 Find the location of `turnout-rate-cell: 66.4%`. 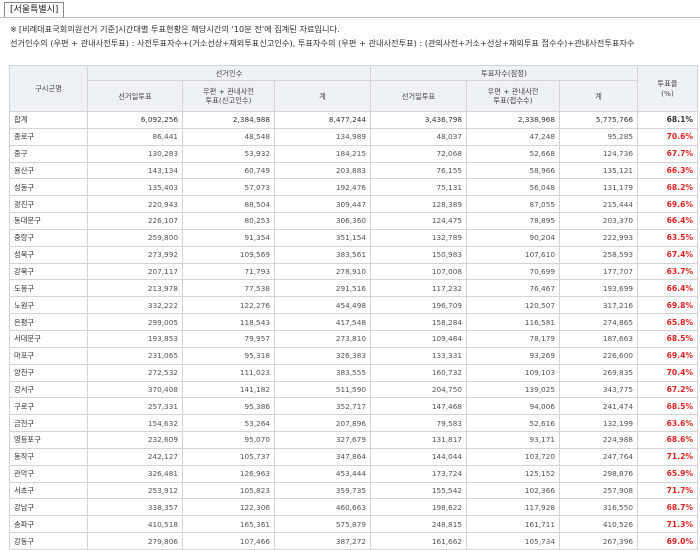

turnout-rate-cell: 66.4% is located at coordinates (667, 221).